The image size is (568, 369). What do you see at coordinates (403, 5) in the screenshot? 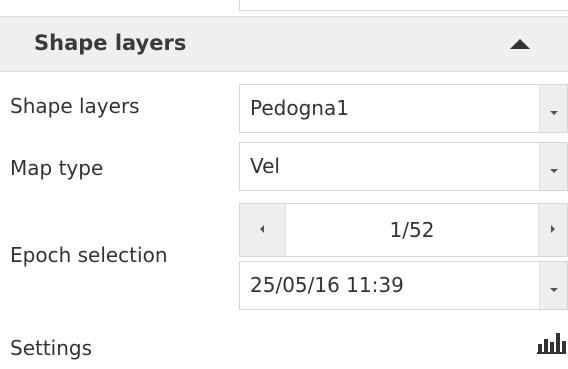
I see `previous-field-edge` at bounding box center [403, 5].